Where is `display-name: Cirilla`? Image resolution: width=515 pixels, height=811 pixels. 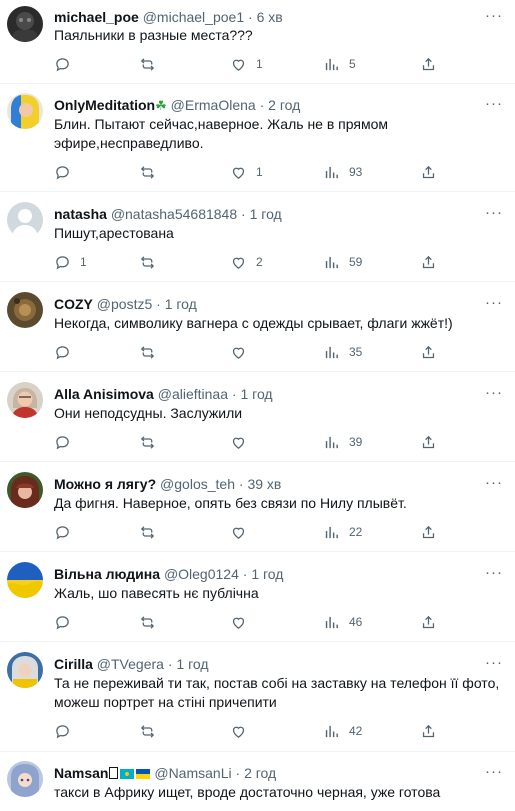 display-name: Cirilla is located at coordinates (73, 664).